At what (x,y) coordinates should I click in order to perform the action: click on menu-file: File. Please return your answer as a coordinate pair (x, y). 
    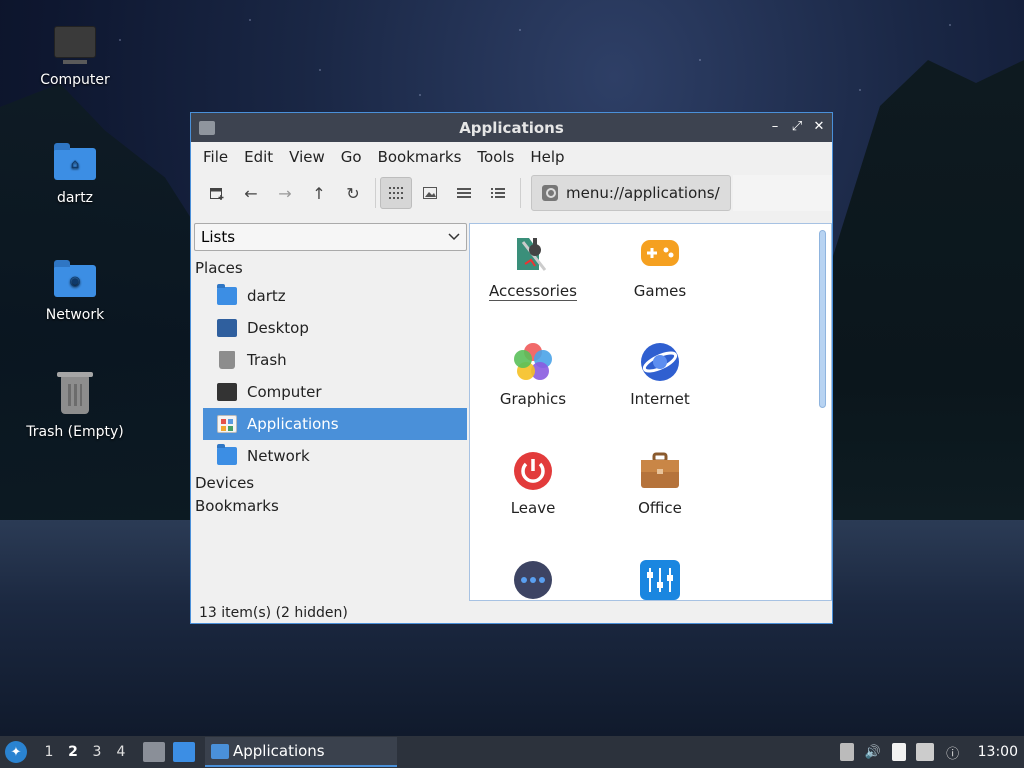
    Looking at the image, I should click on (215, 157).